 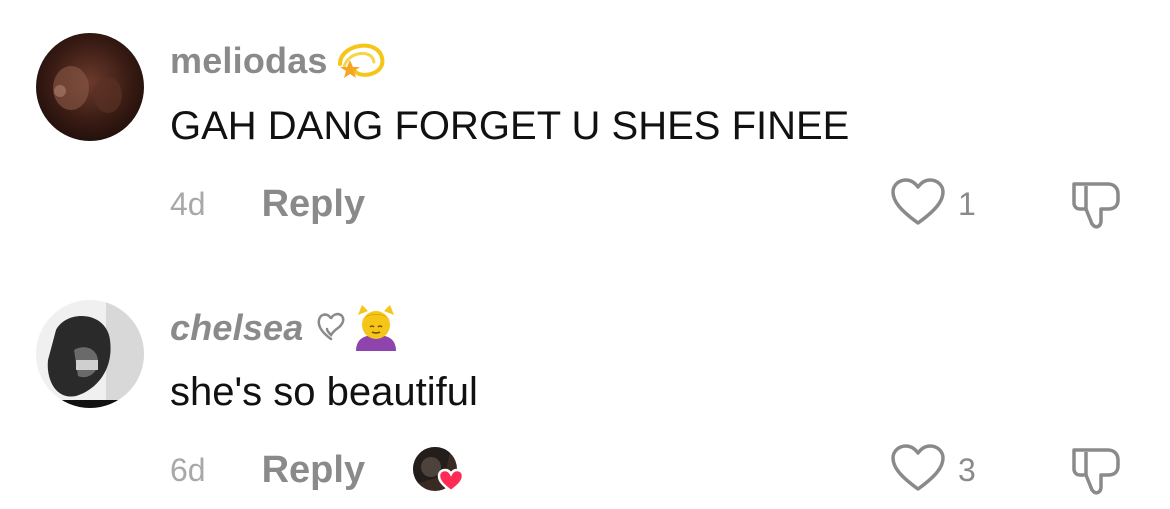 I want to click on username-row: chelsea, so click(x=285, y=328).